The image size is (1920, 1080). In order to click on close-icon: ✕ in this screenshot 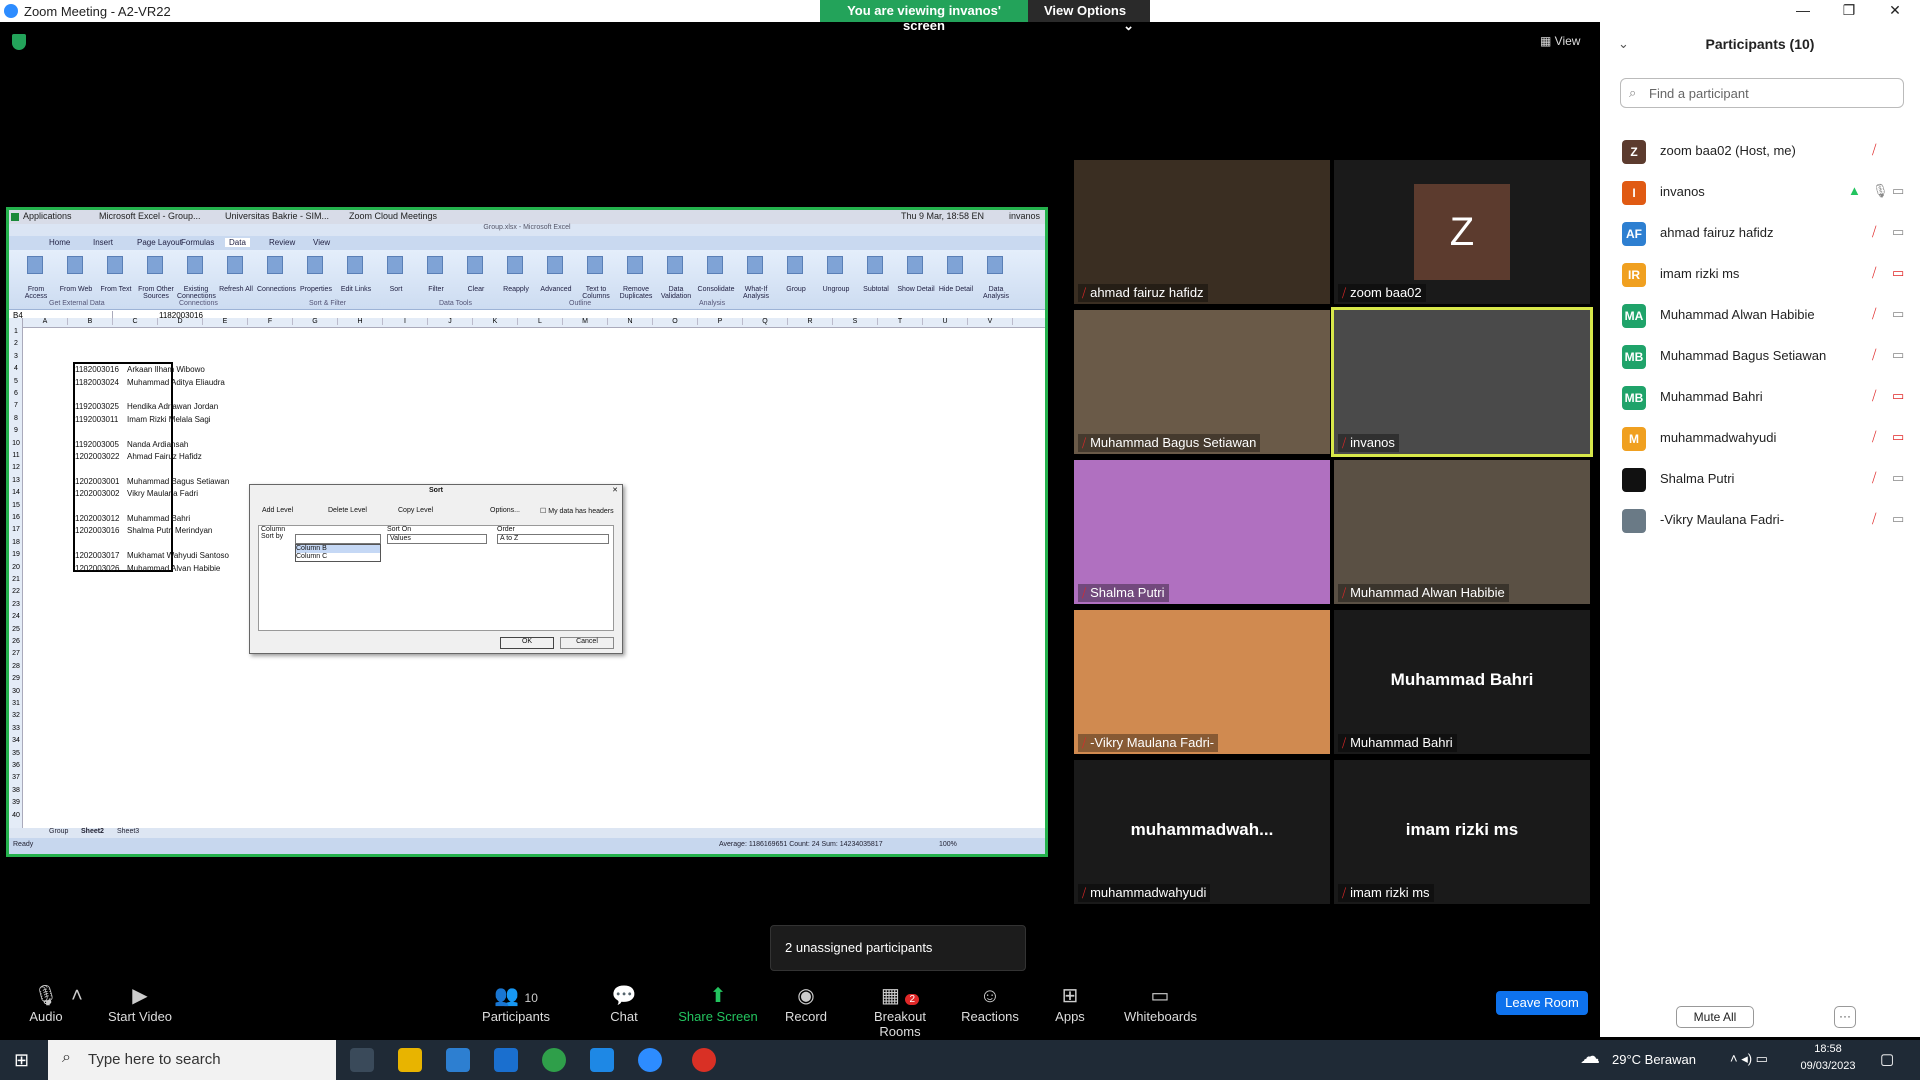, I will do `click(615, 490)`.